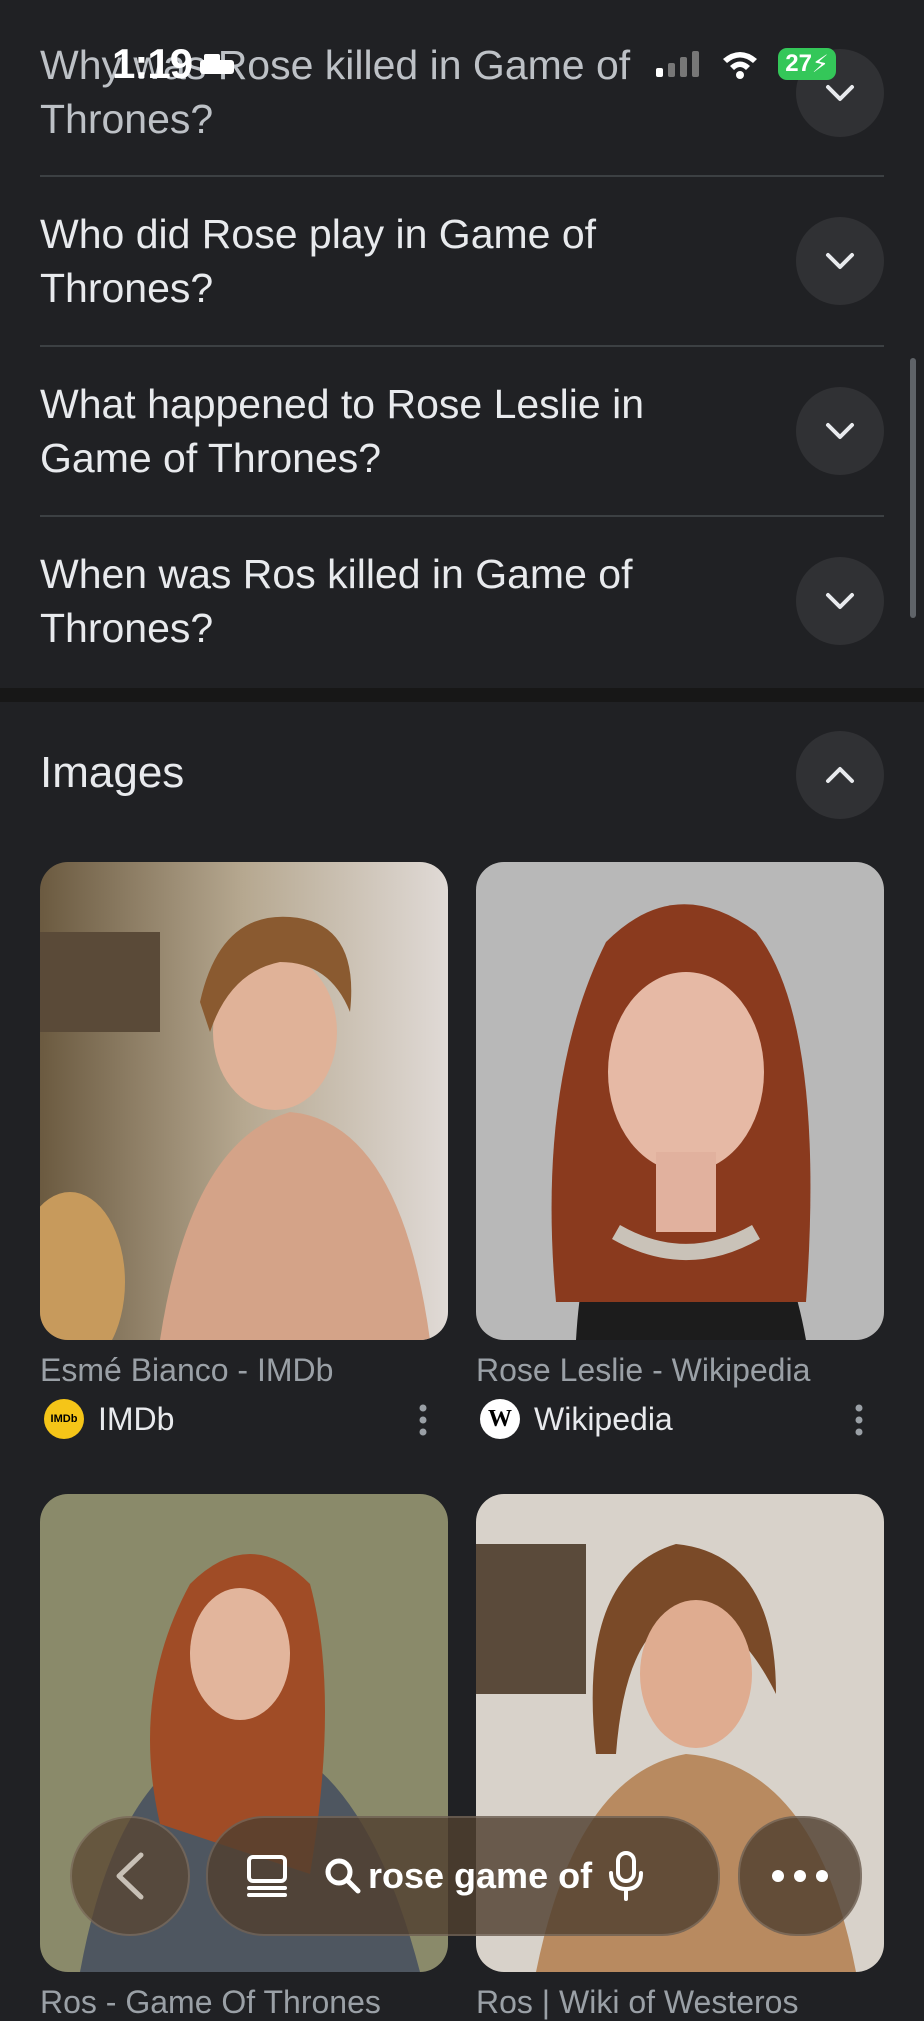 The height and width of the screenshot is (2021, 924). I want to click on more-options-button, so click(800, 1876).